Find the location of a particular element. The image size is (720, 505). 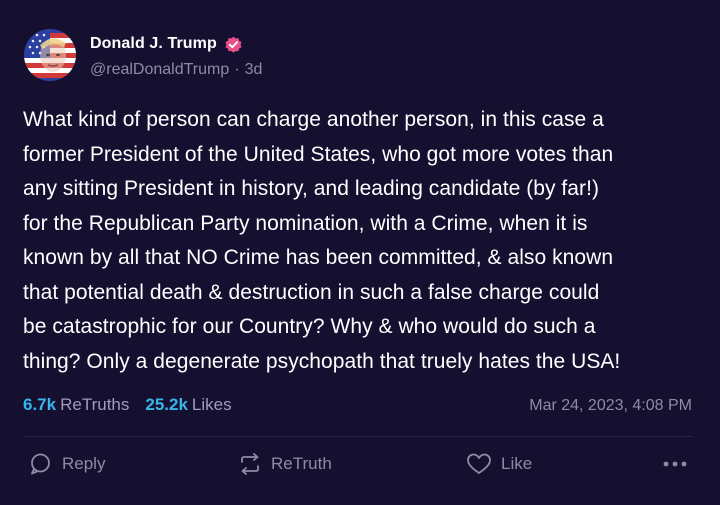

like-label: Like is located at coordinates (517, 463).